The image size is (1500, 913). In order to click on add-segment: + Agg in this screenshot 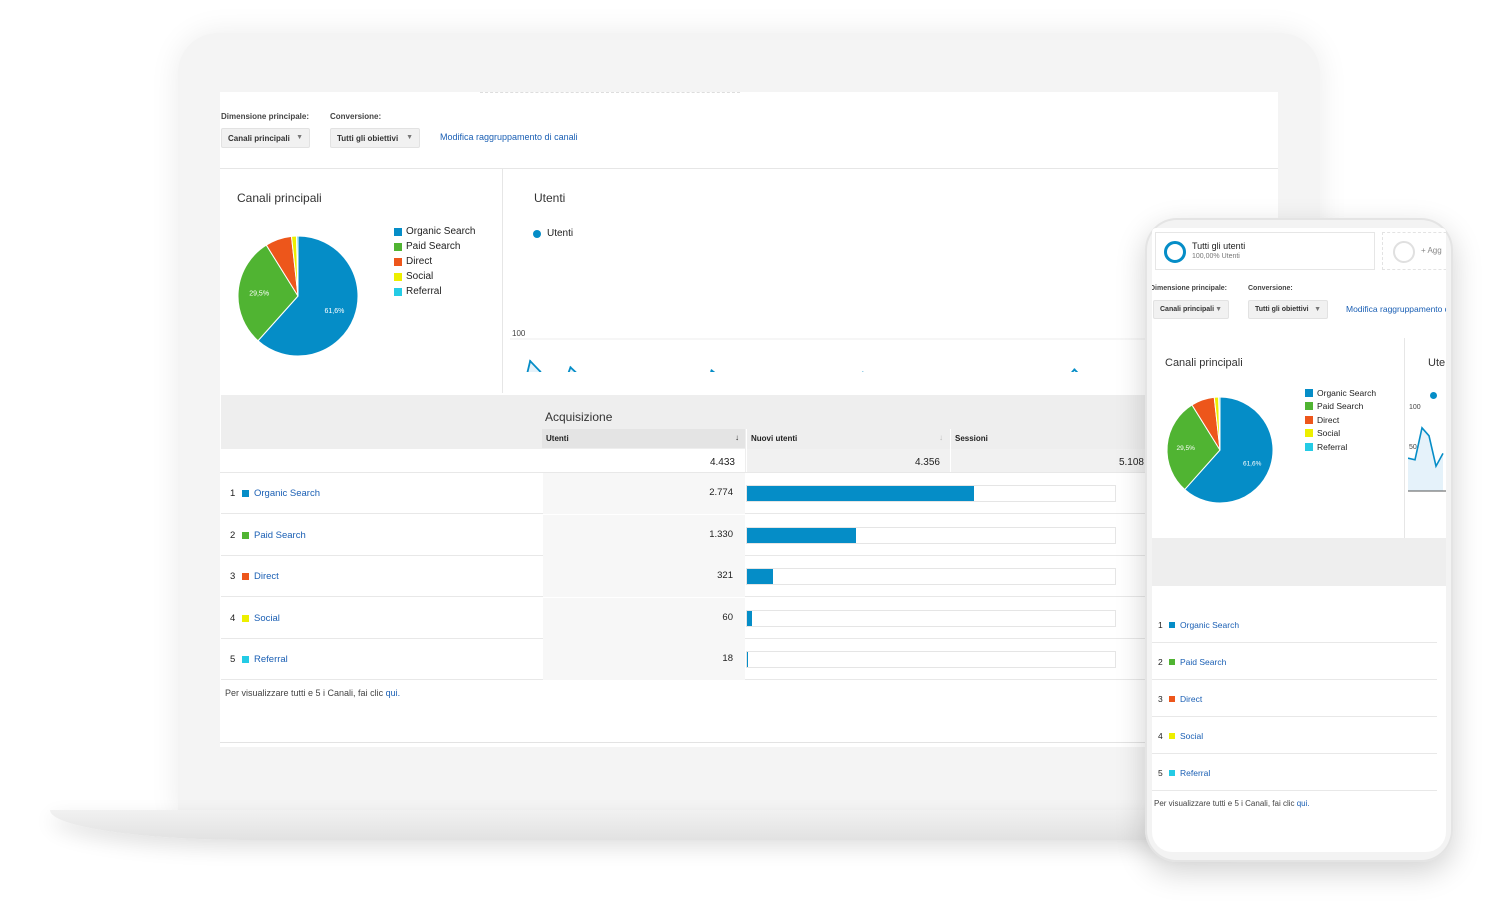, I will do `click(1414, 251)`.